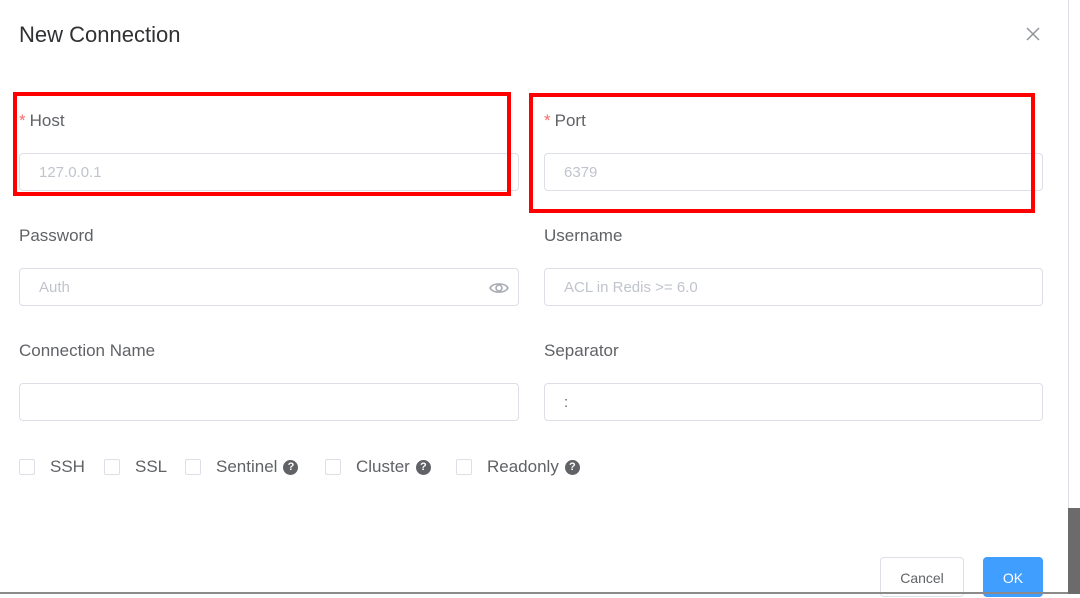  Describe the element at coordinates (193, 467) in the screenshot. I see `sentinel-checkbox-box` at that location.